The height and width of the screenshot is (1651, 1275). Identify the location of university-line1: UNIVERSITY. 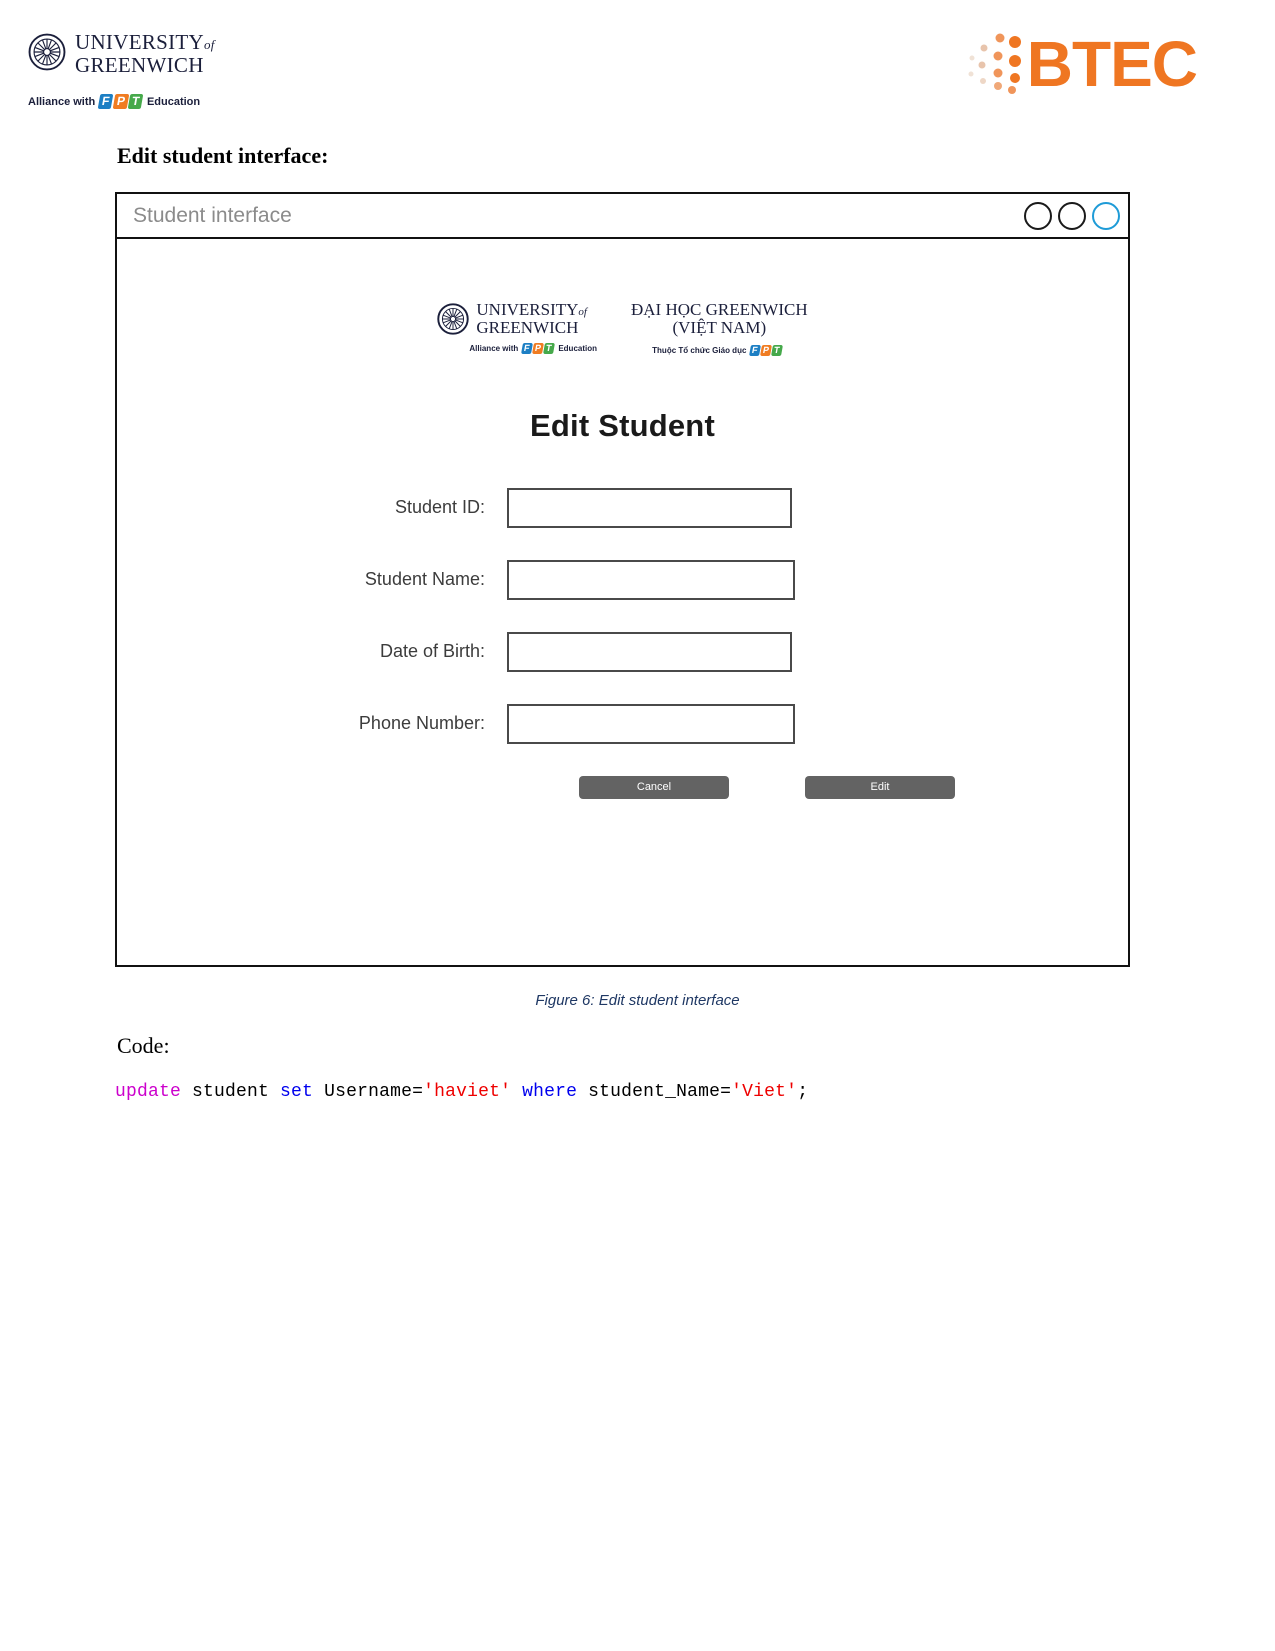
(139, 42).